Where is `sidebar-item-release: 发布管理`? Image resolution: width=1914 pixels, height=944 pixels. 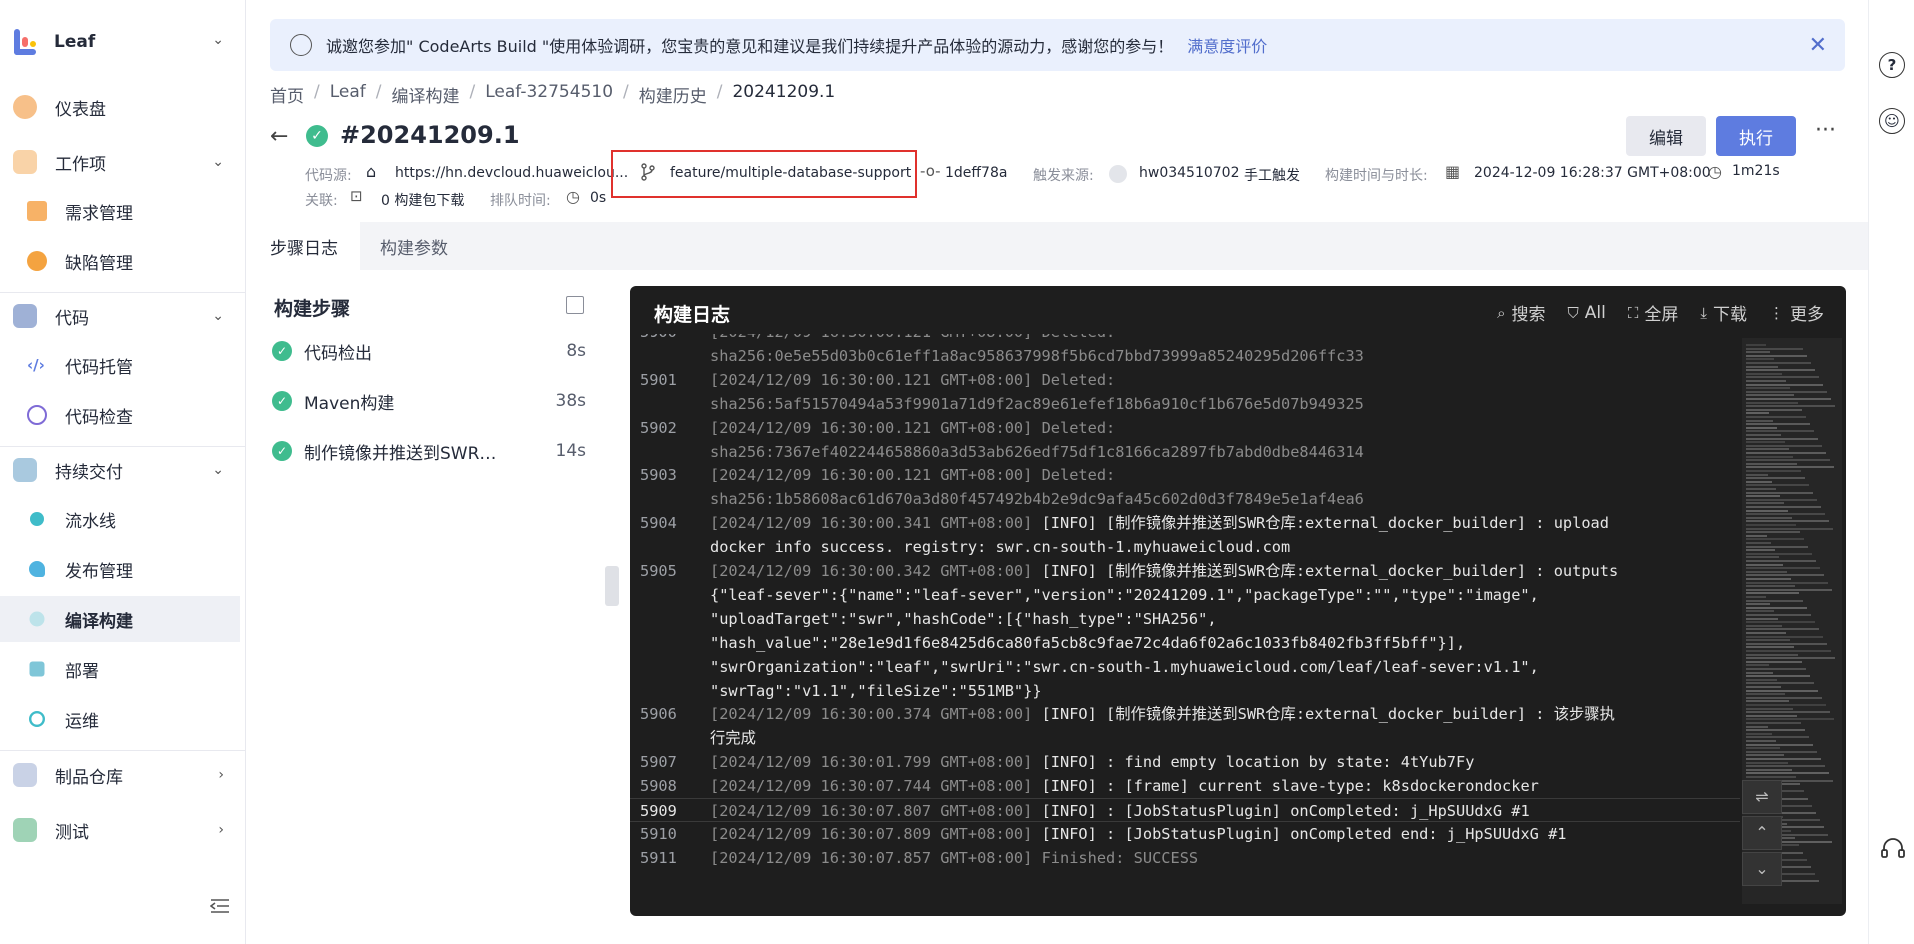
sidebar-item-release: 发布管理 is located at coordinates (123, 569).